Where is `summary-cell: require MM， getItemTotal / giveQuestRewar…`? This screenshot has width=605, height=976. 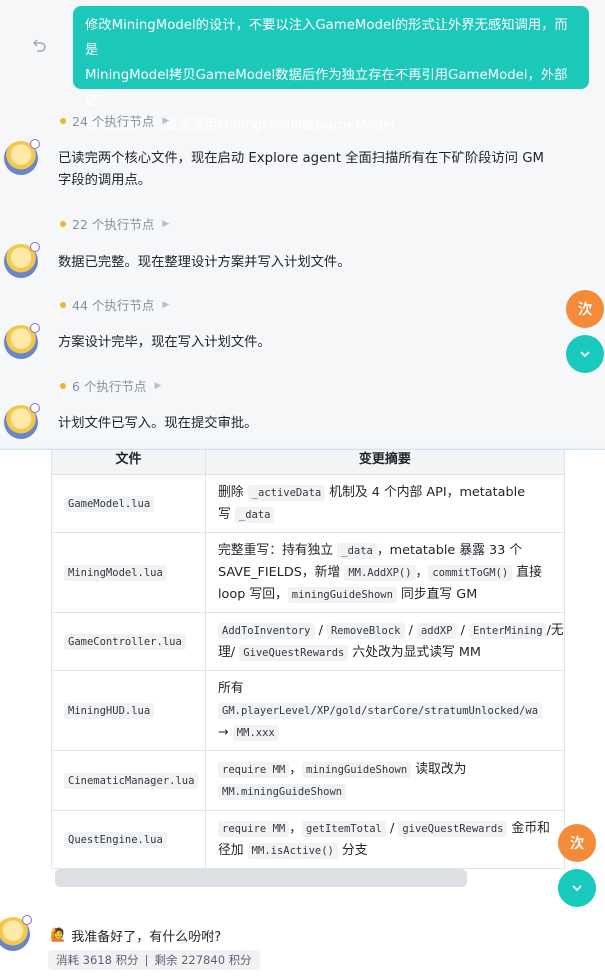
summary-cell: require MM， getItemTotal / giveQuestRewar… is located at coordinates (385, 839).